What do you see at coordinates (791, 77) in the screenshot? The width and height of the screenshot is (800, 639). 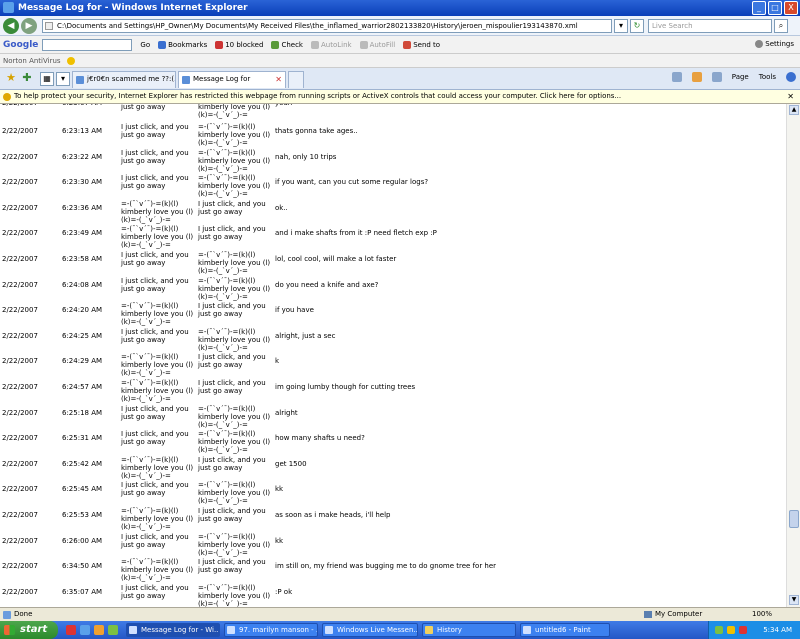 I see `help-icon` at bounding box center [791, 77].